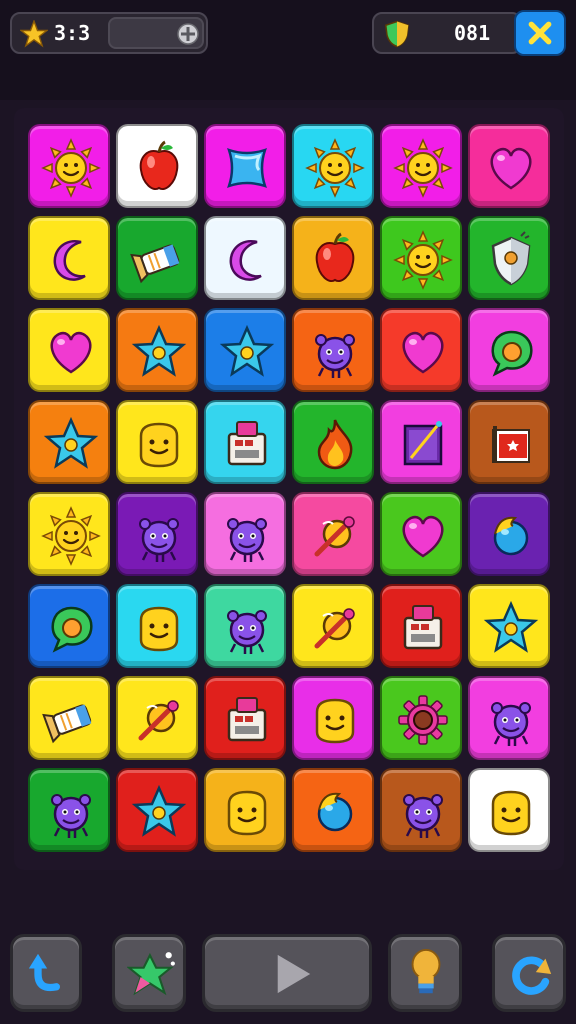 This screenshot has height=1024, width=576. I want to click on hint-button, so click(425, 973).